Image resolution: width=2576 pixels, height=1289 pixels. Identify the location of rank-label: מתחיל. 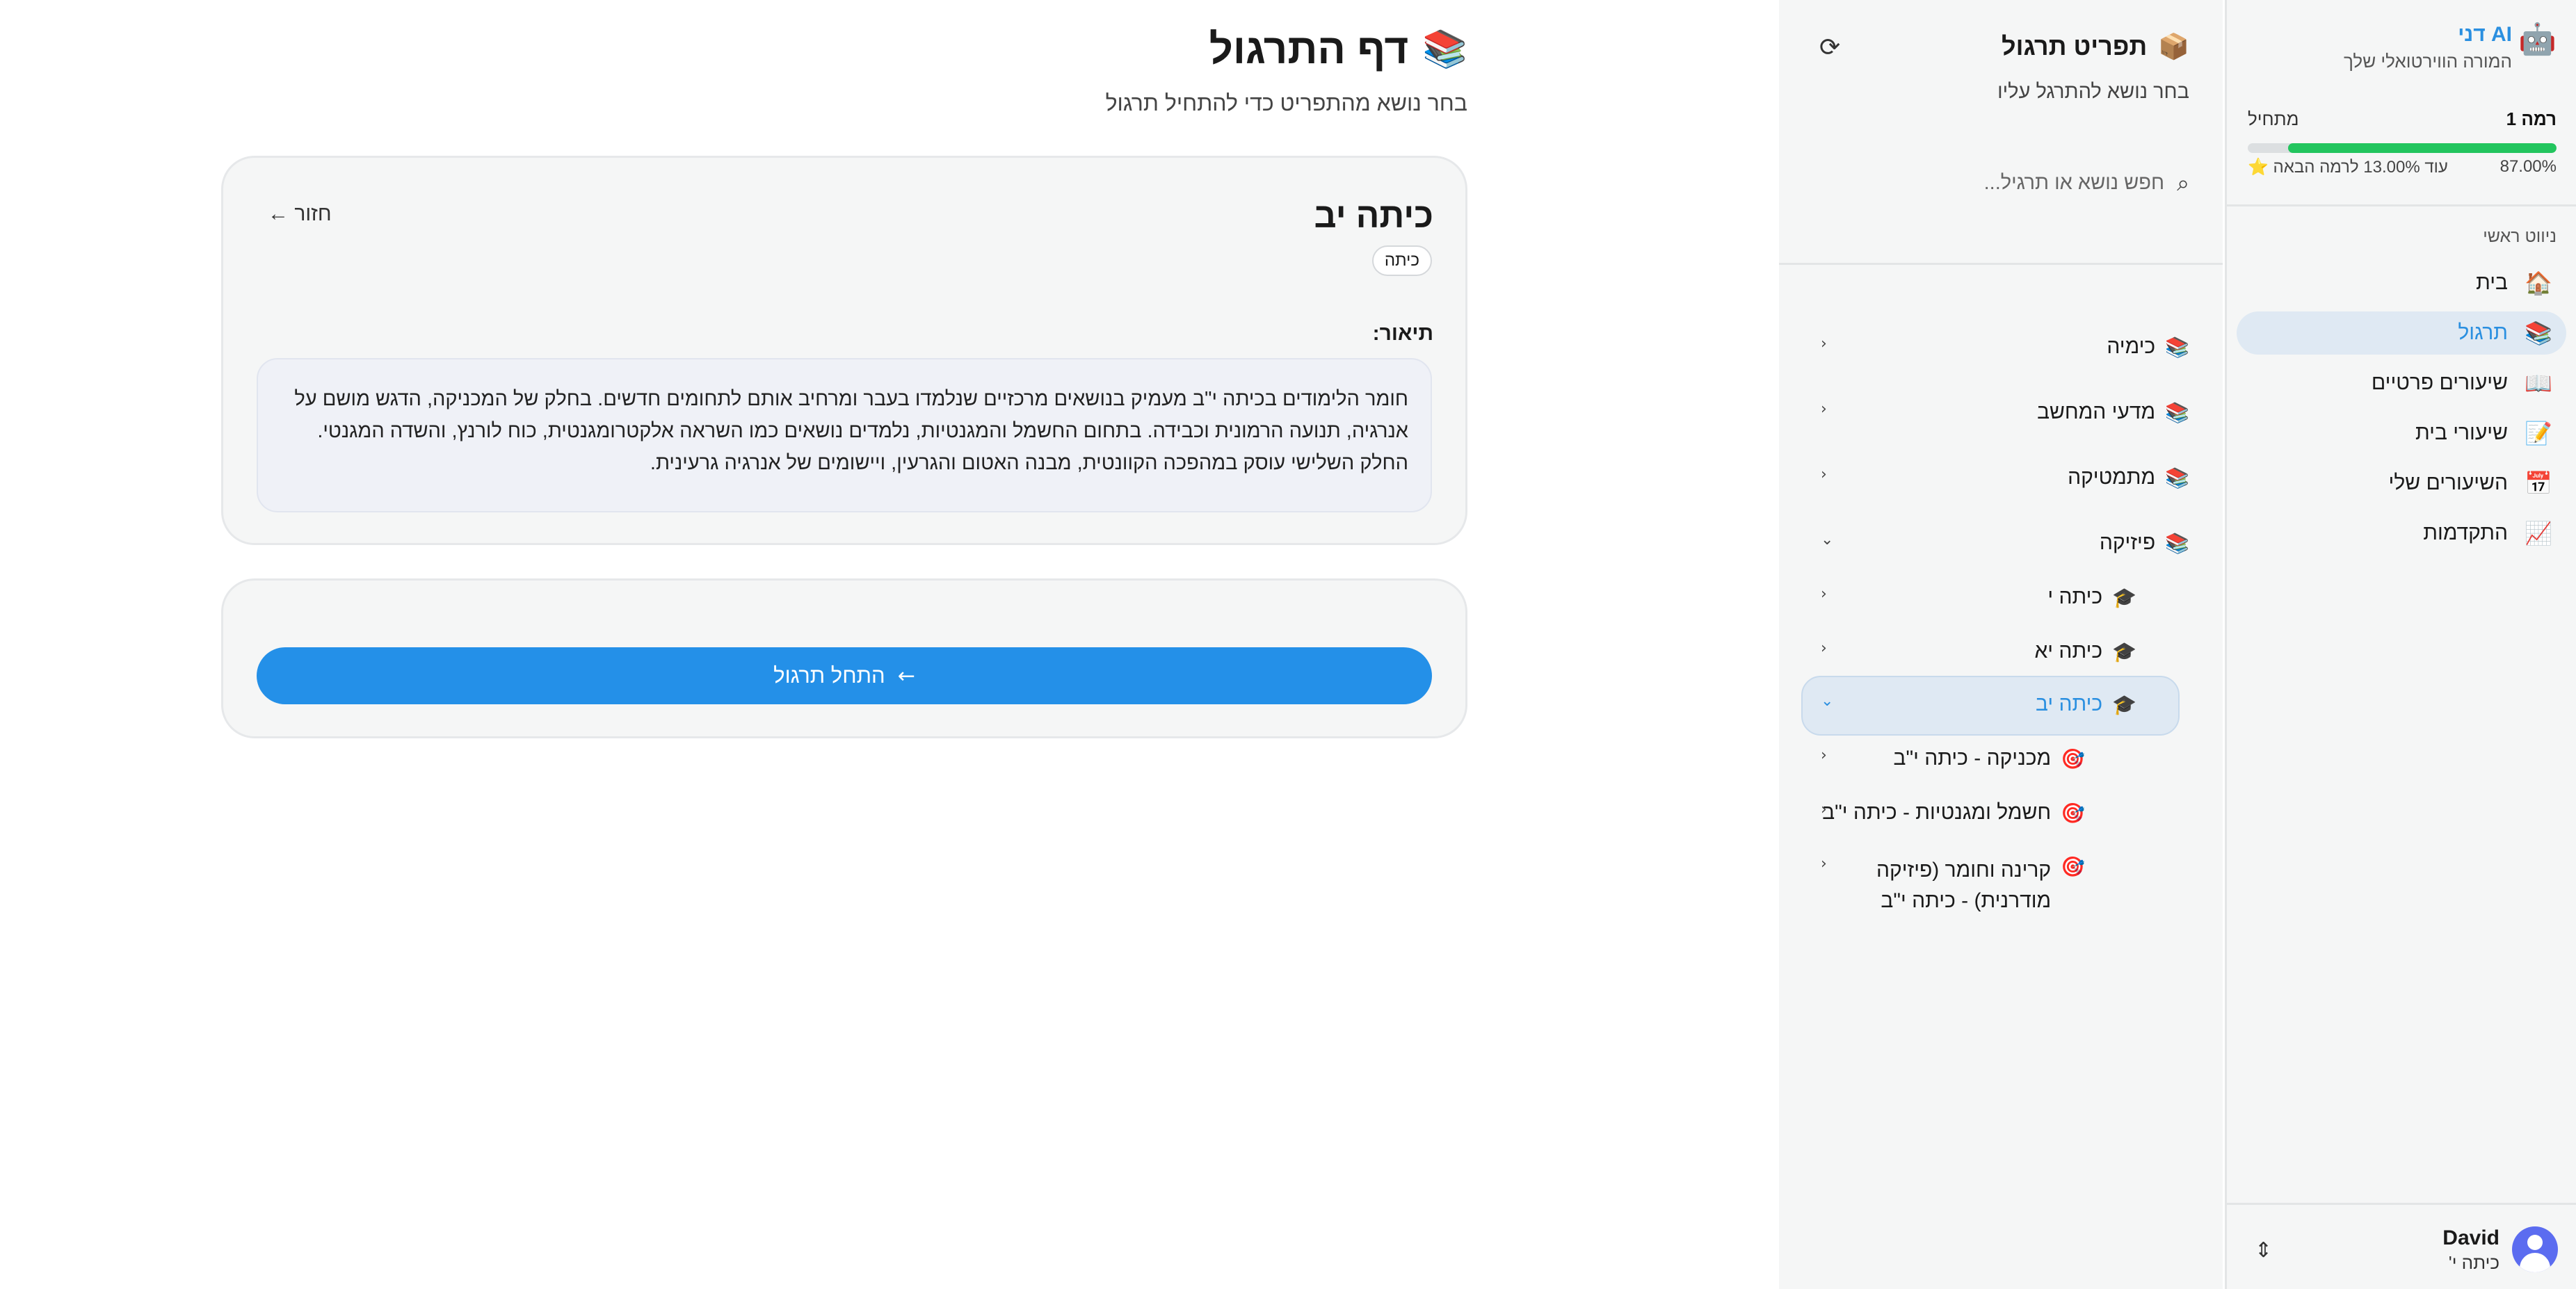
(2273, 118).